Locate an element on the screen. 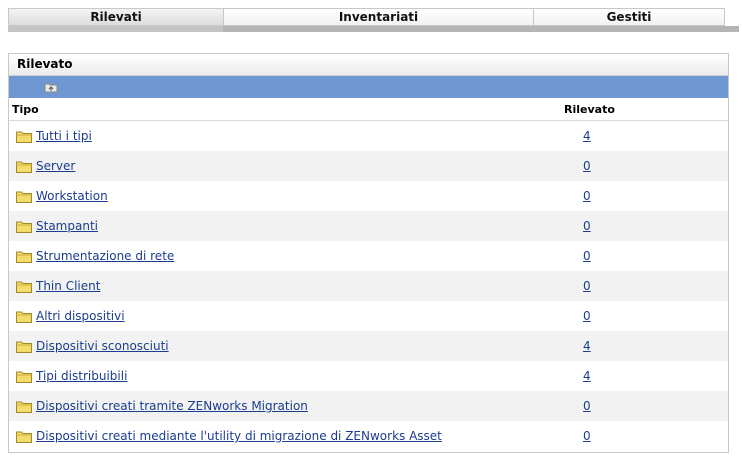  table-row: Altri dispositivi 0 is located at coordinates (368, 316).